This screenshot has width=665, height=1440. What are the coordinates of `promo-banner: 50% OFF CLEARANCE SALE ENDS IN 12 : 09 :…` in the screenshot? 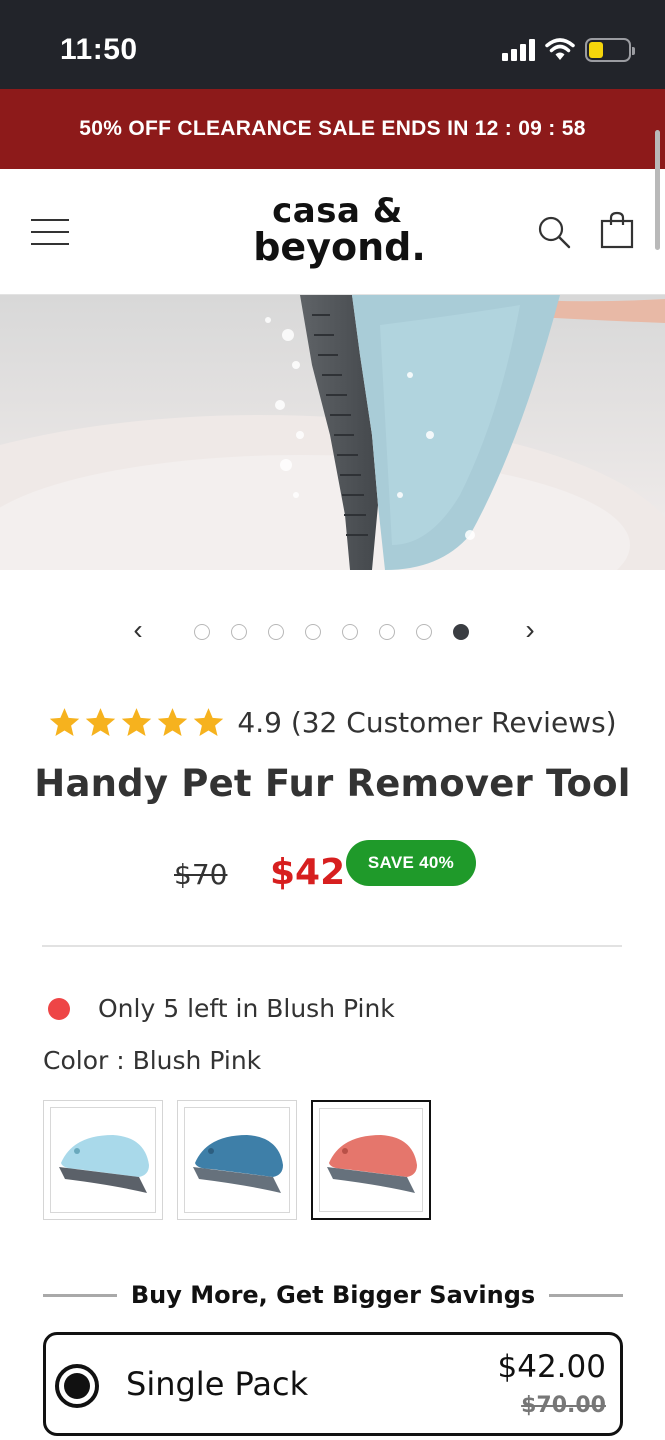 It's located at (332, 129).